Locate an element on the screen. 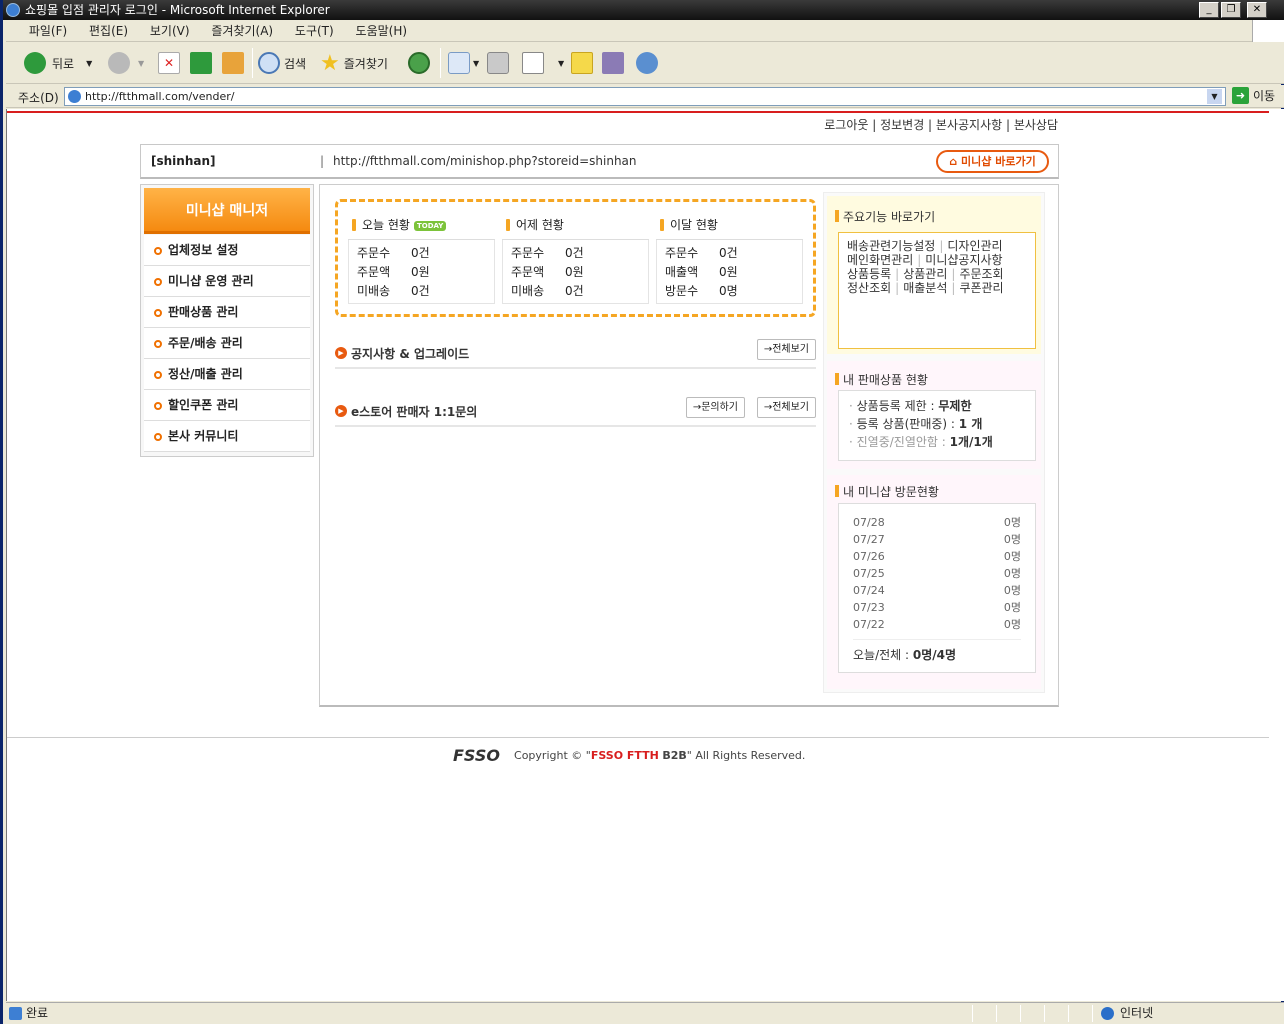 Image resolution: width=1284 pixels, height=1024 pixels. menu-tools: 도구(T) is located at coordinates (314, 31).